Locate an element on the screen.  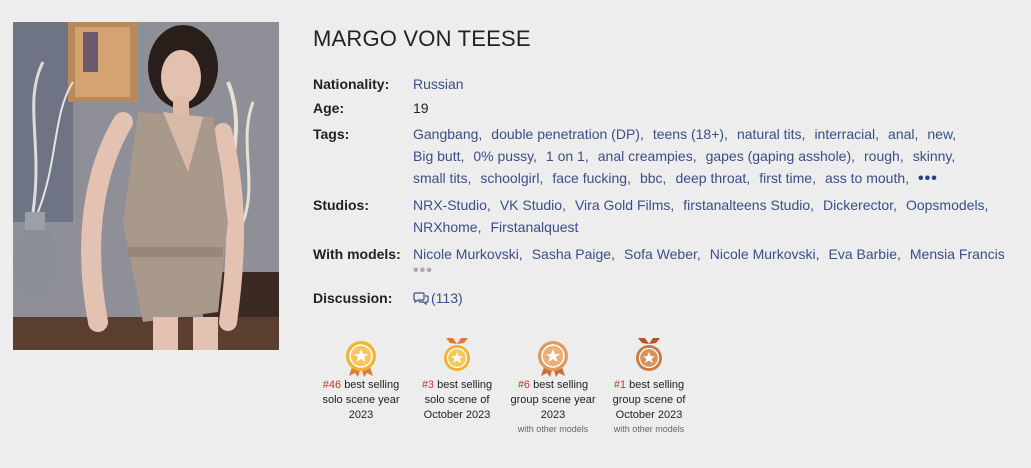
tag-link: teens (18+), is located at coordinates (690, 134).